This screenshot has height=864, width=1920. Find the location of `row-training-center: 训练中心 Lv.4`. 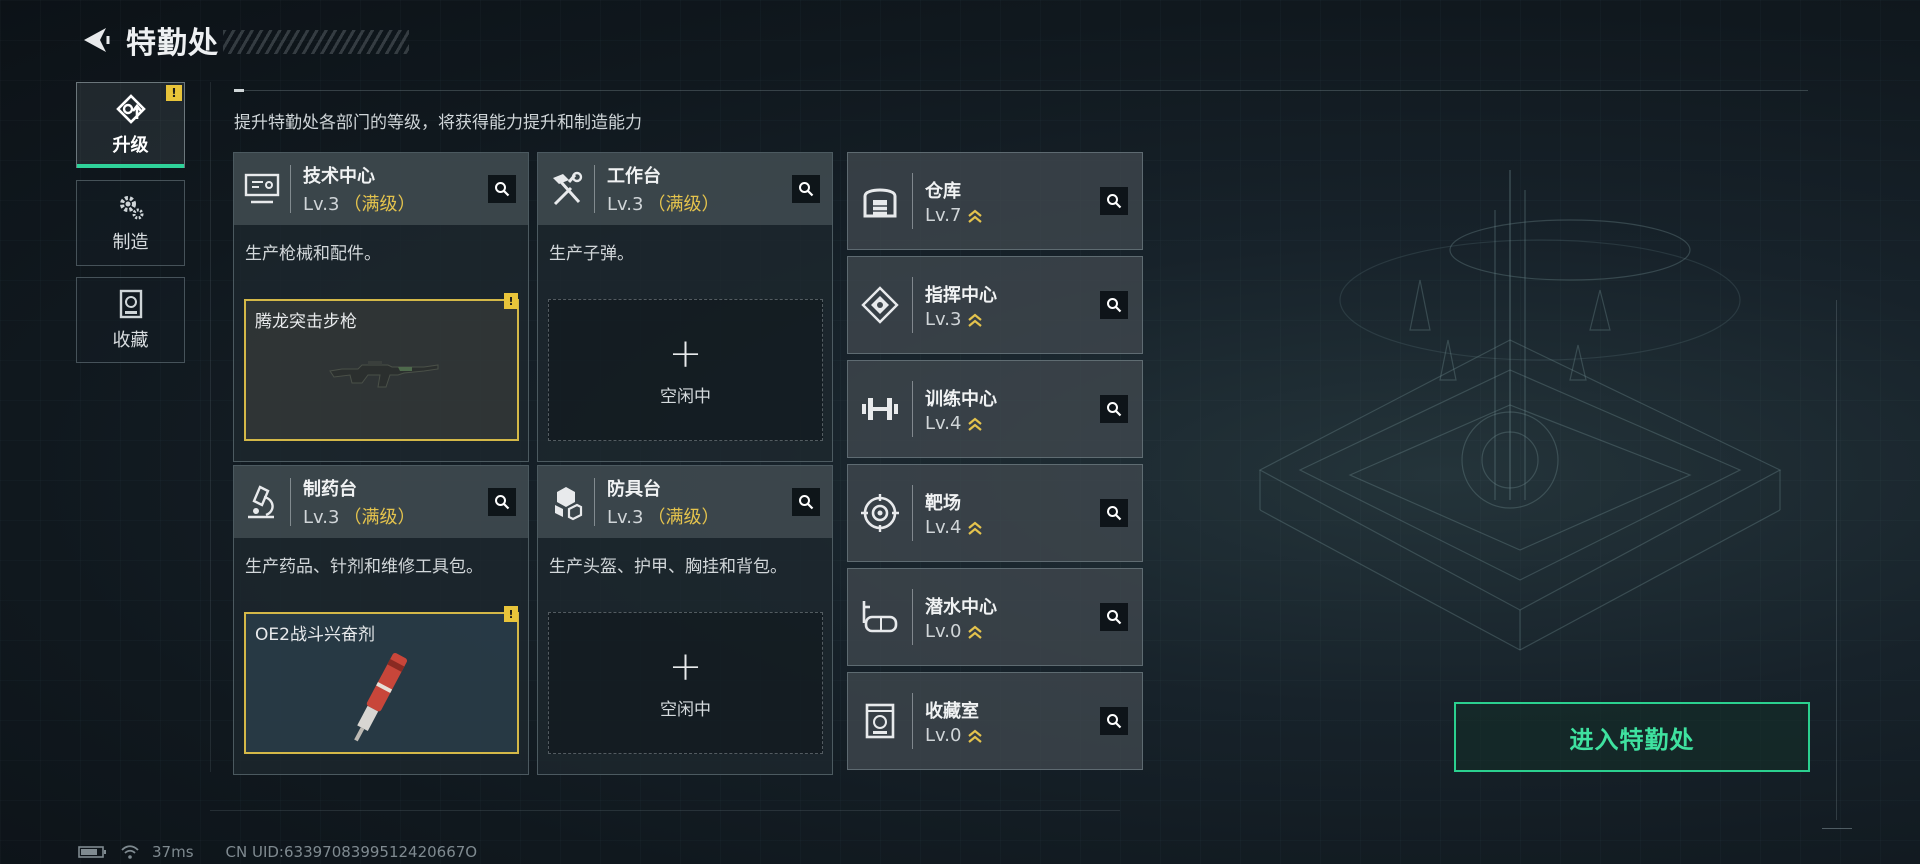

row-training-center: 训练中心 Lv.4 is located at coordinates (995, 409).